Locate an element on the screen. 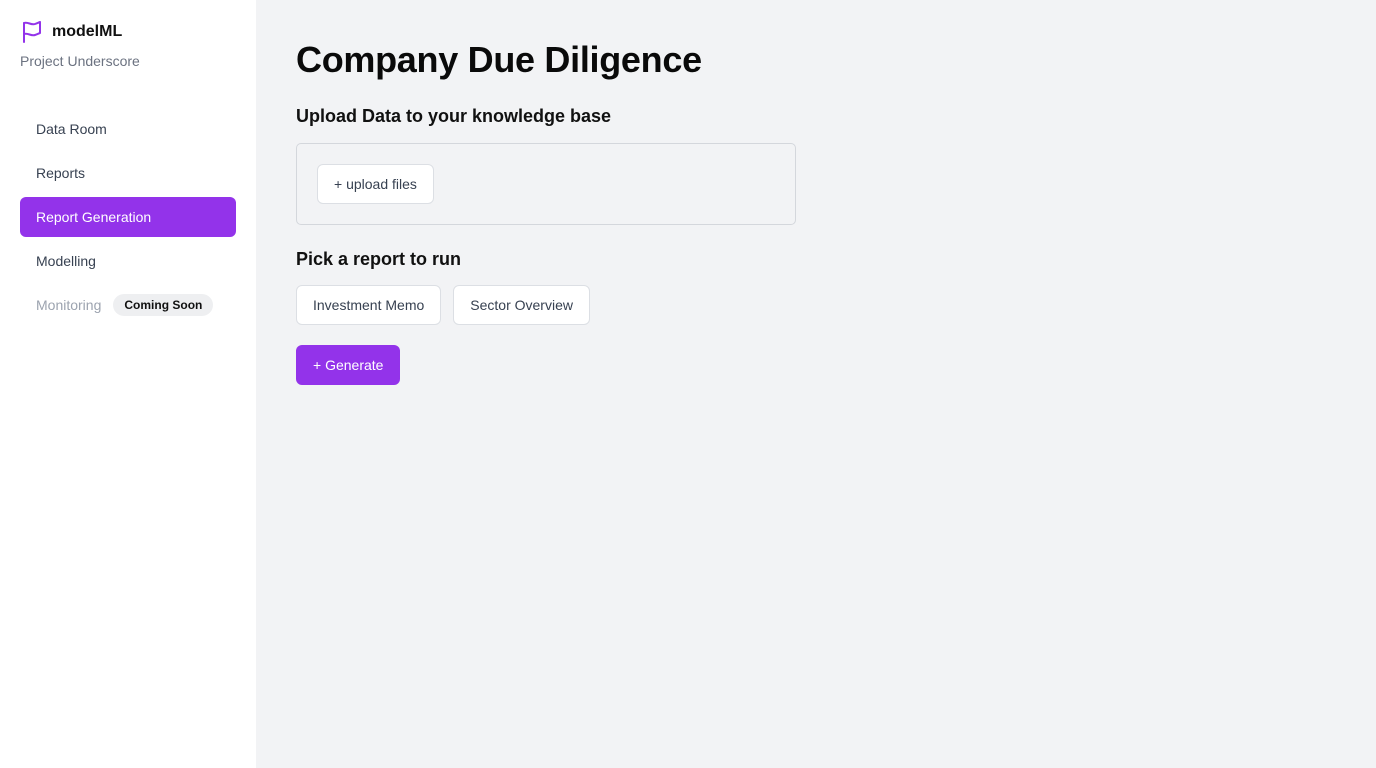  sidebar-item-label: Report Generation is located at coordinates (94, 217).